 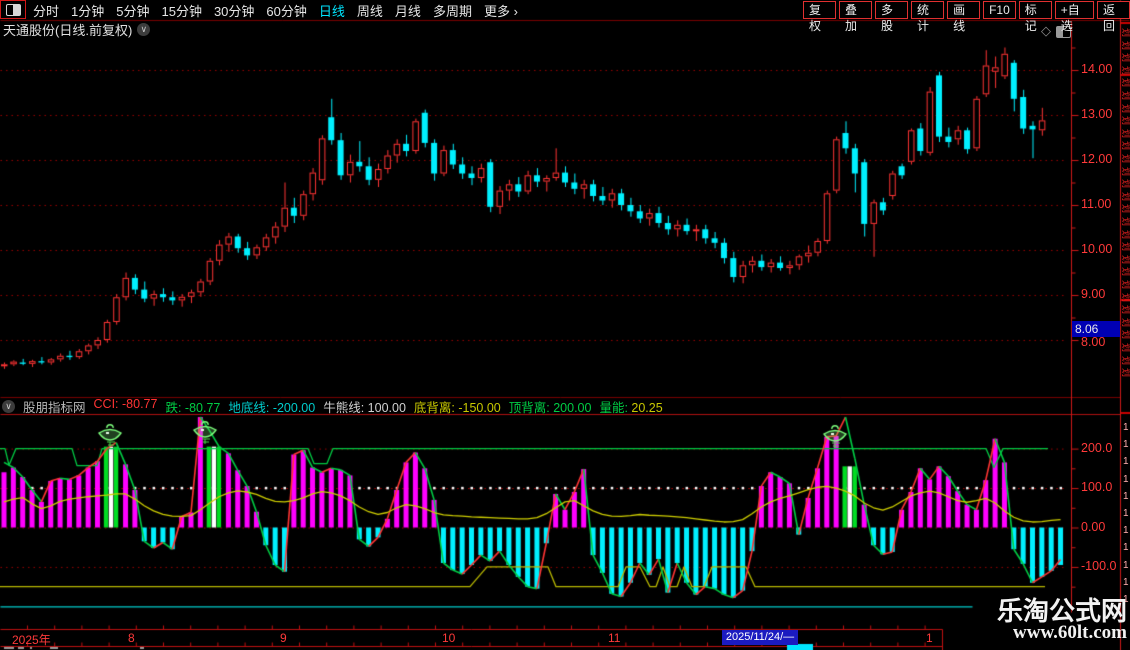 What do you see at coordinates (1074, 17) in the screenshot?
I see `toolbar-button-+自选: +自选` at bounding box center [1074, 17].